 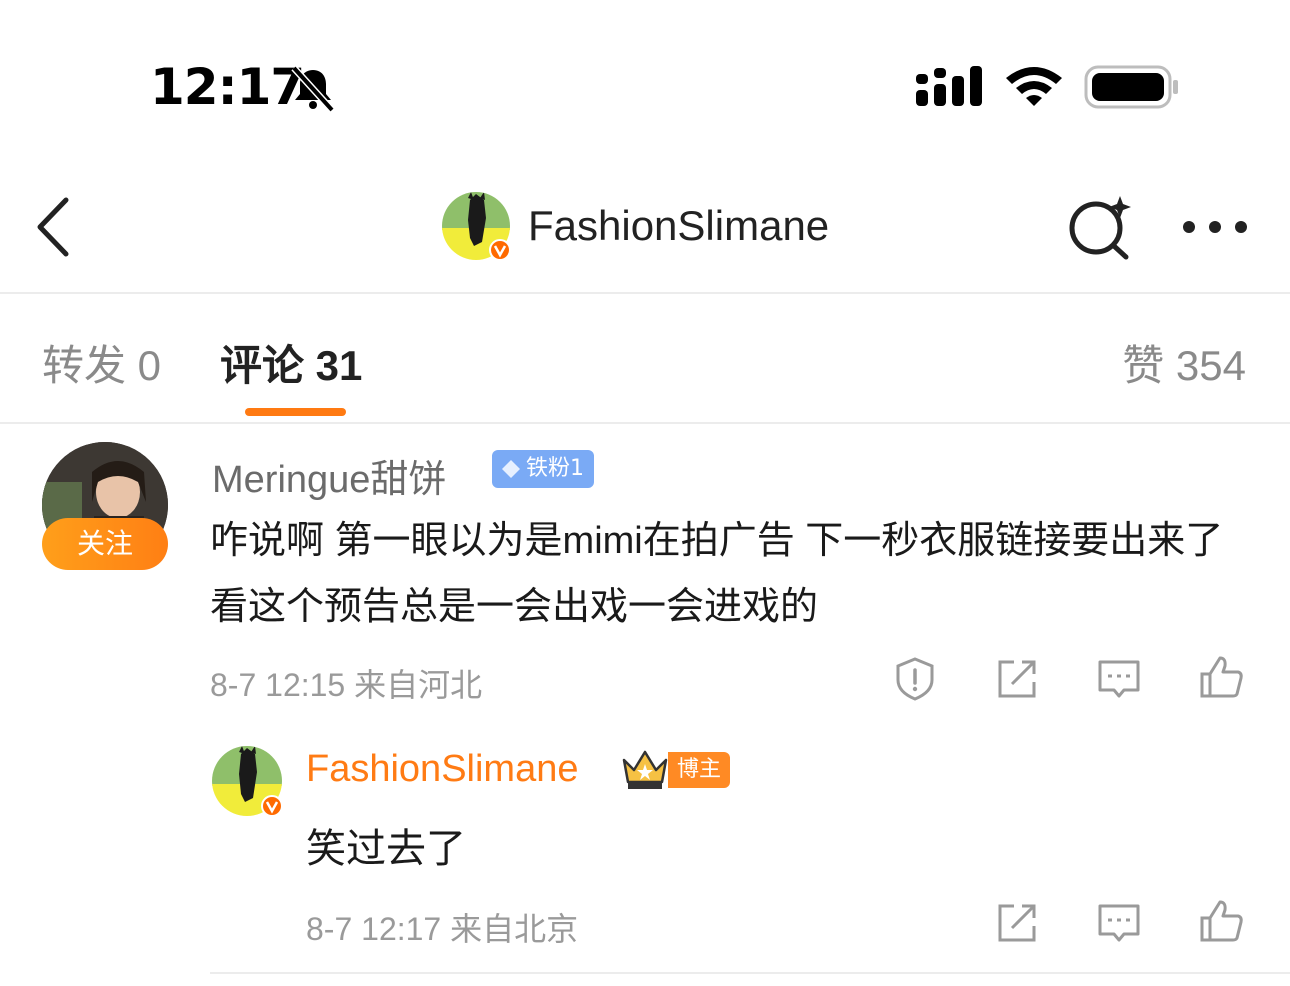 I want to click on reply-author-avatar, so click(x=247, y=781).